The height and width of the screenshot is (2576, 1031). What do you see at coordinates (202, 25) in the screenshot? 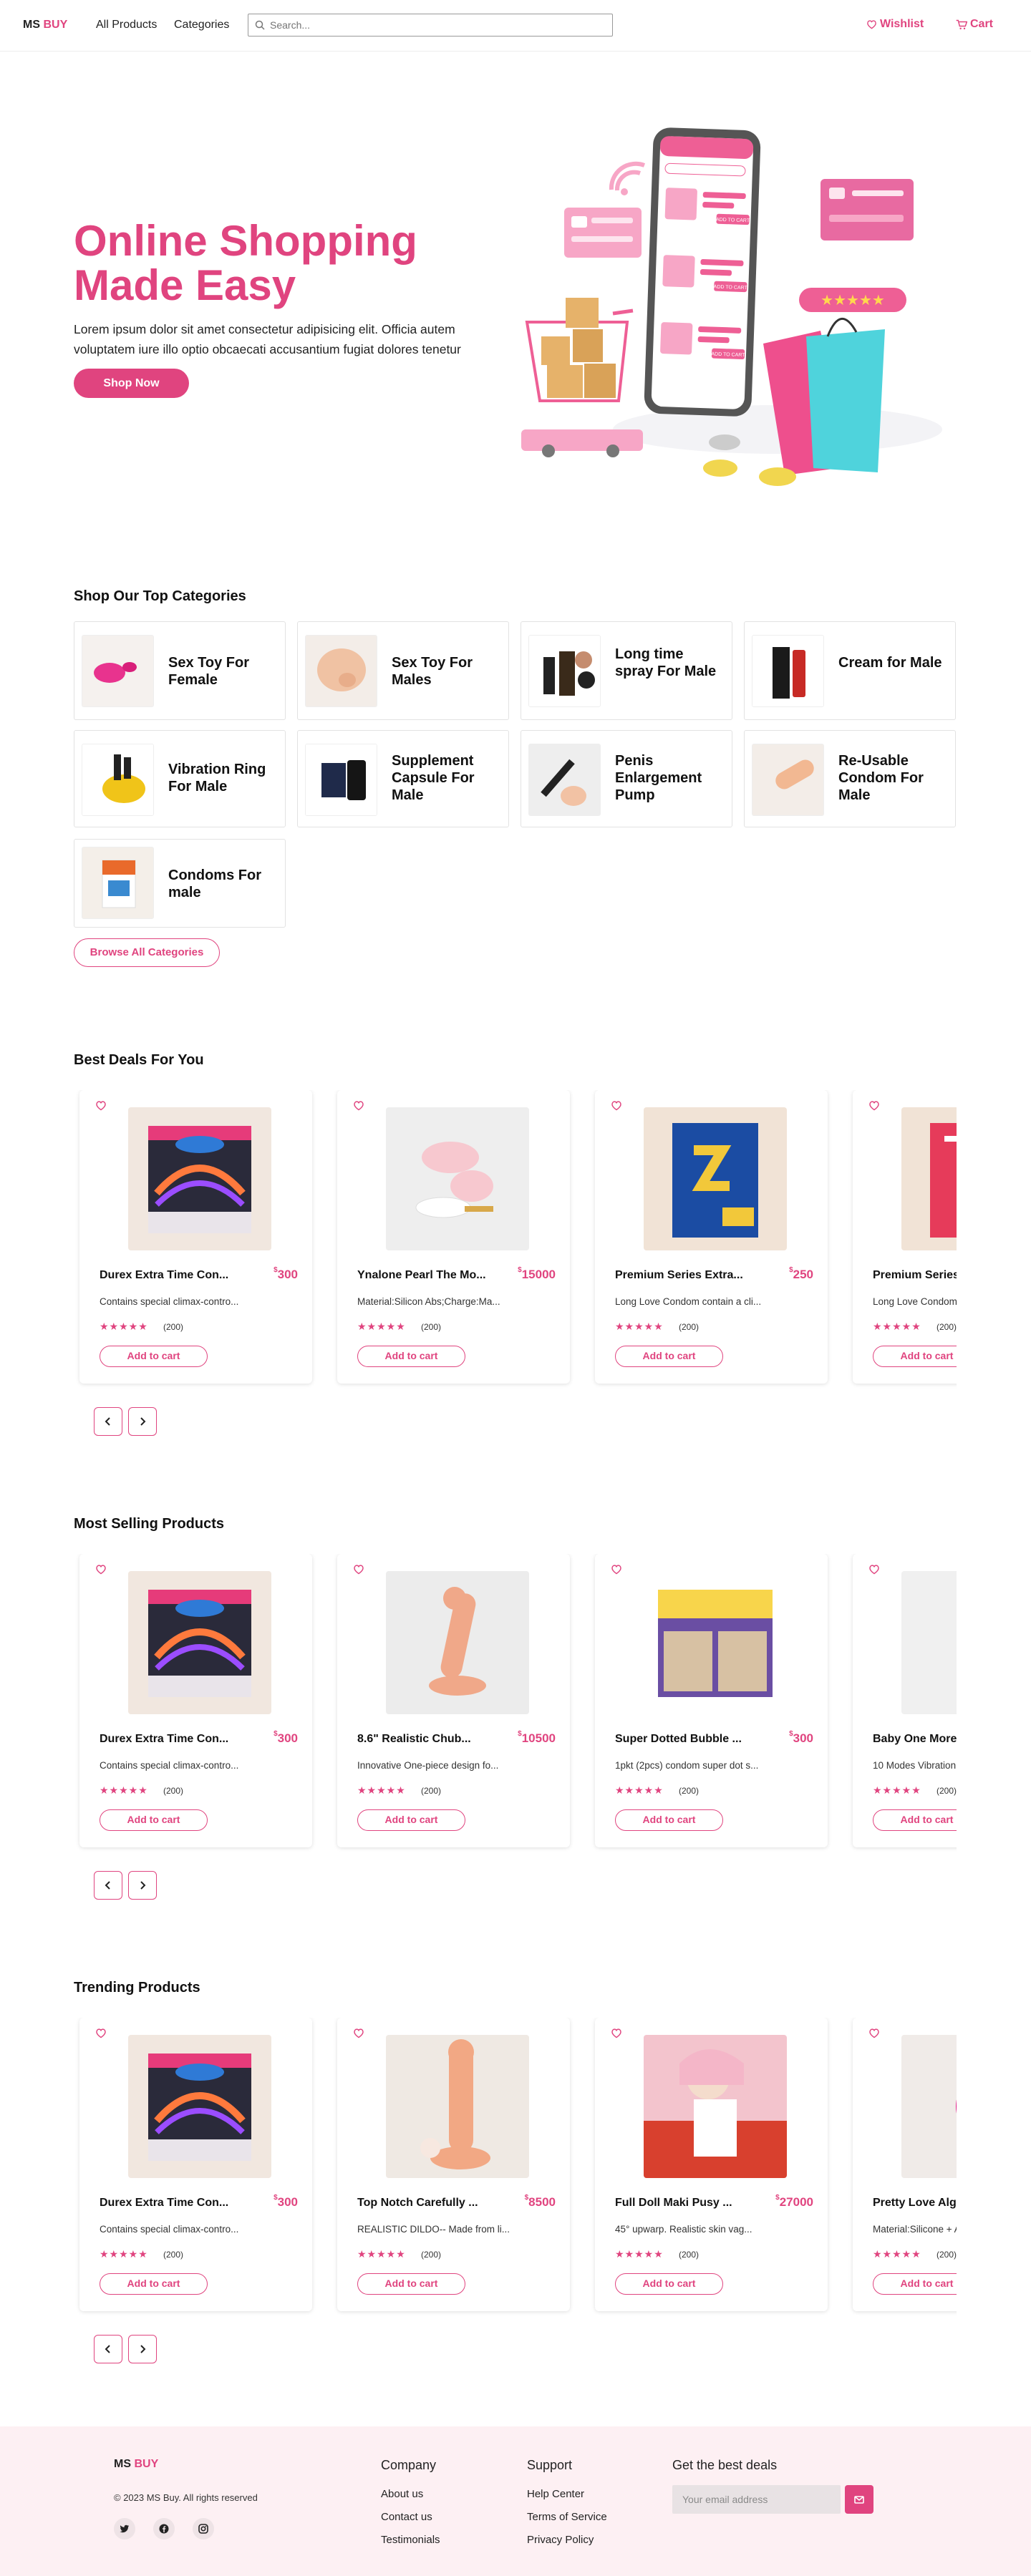
I see `nav-categories: Categories` at bounding box center [202, 25].